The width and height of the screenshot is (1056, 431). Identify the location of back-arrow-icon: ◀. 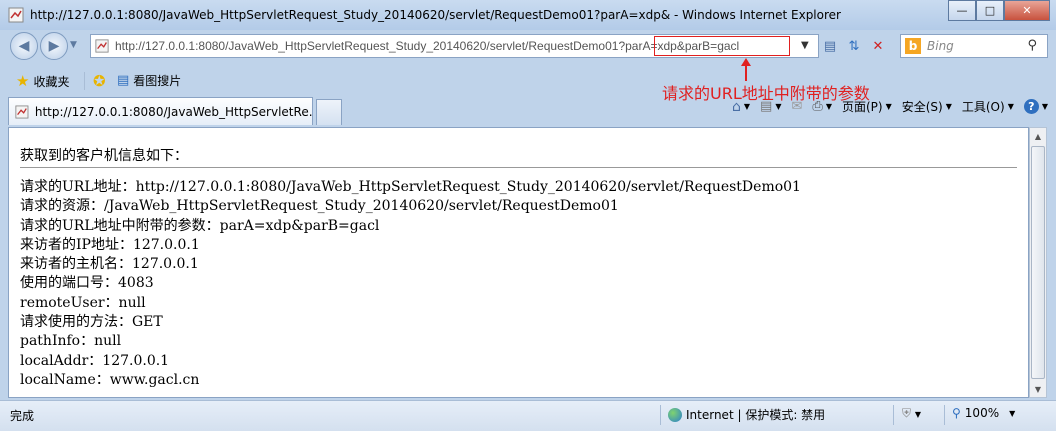
(24, 46).